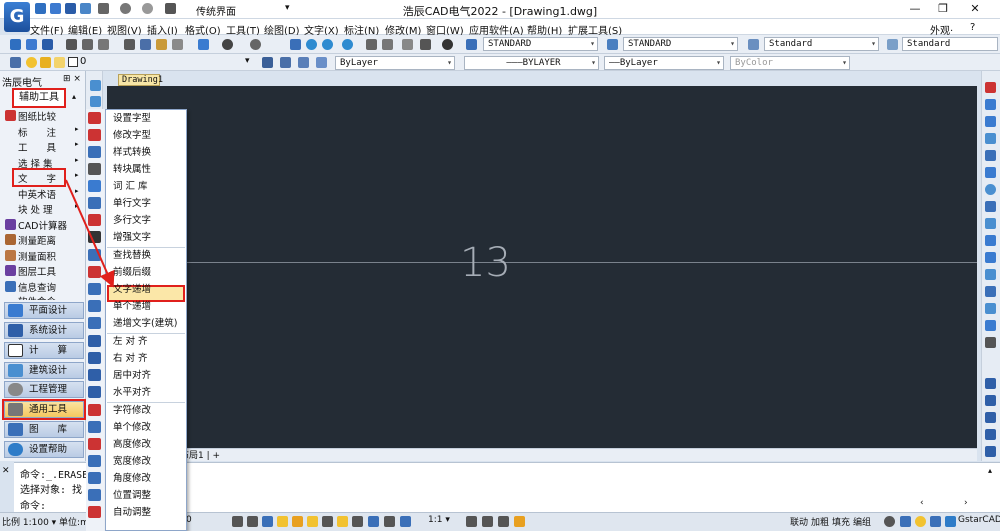 Image resolution: width=1000 pixels, height=531 pixels. Describe the element at coordinates (327, 44) in the screenshot. I see `zoom-window-icon` at that location.